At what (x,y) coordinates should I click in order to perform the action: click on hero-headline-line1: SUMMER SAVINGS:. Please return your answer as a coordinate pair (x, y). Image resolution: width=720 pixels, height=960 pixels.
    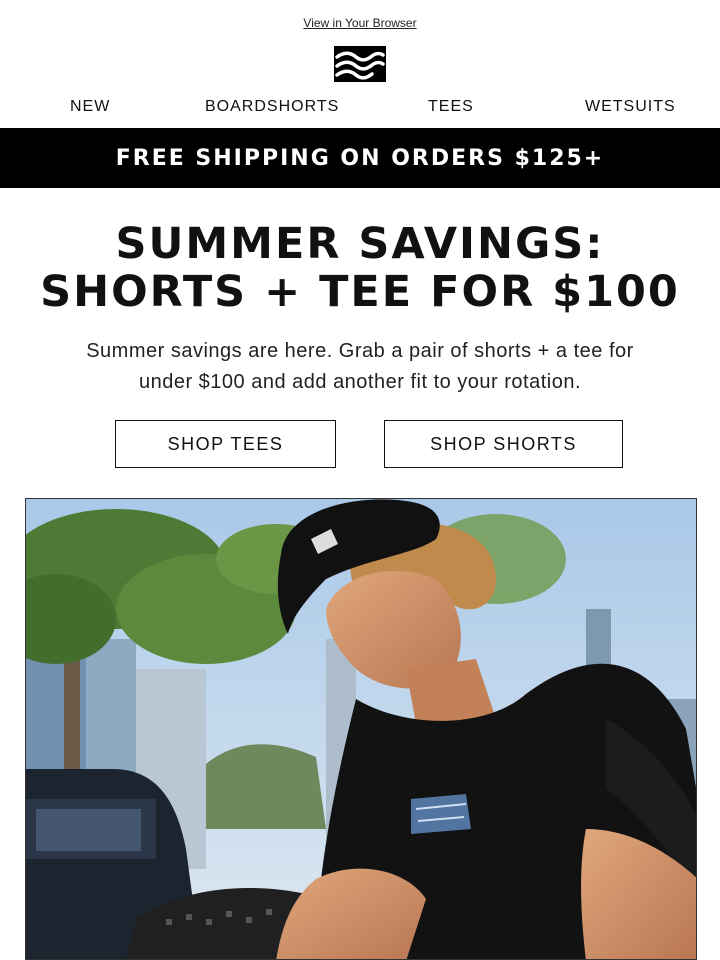
    Looking at the image, I should click on (360, 244).